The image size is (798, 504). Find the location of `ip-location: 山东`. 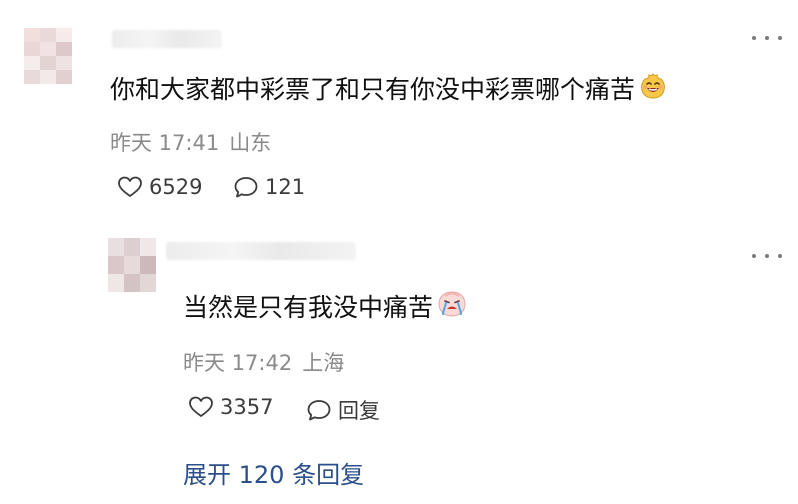

ip-location: 山东 is located at coordinates (250, 143).